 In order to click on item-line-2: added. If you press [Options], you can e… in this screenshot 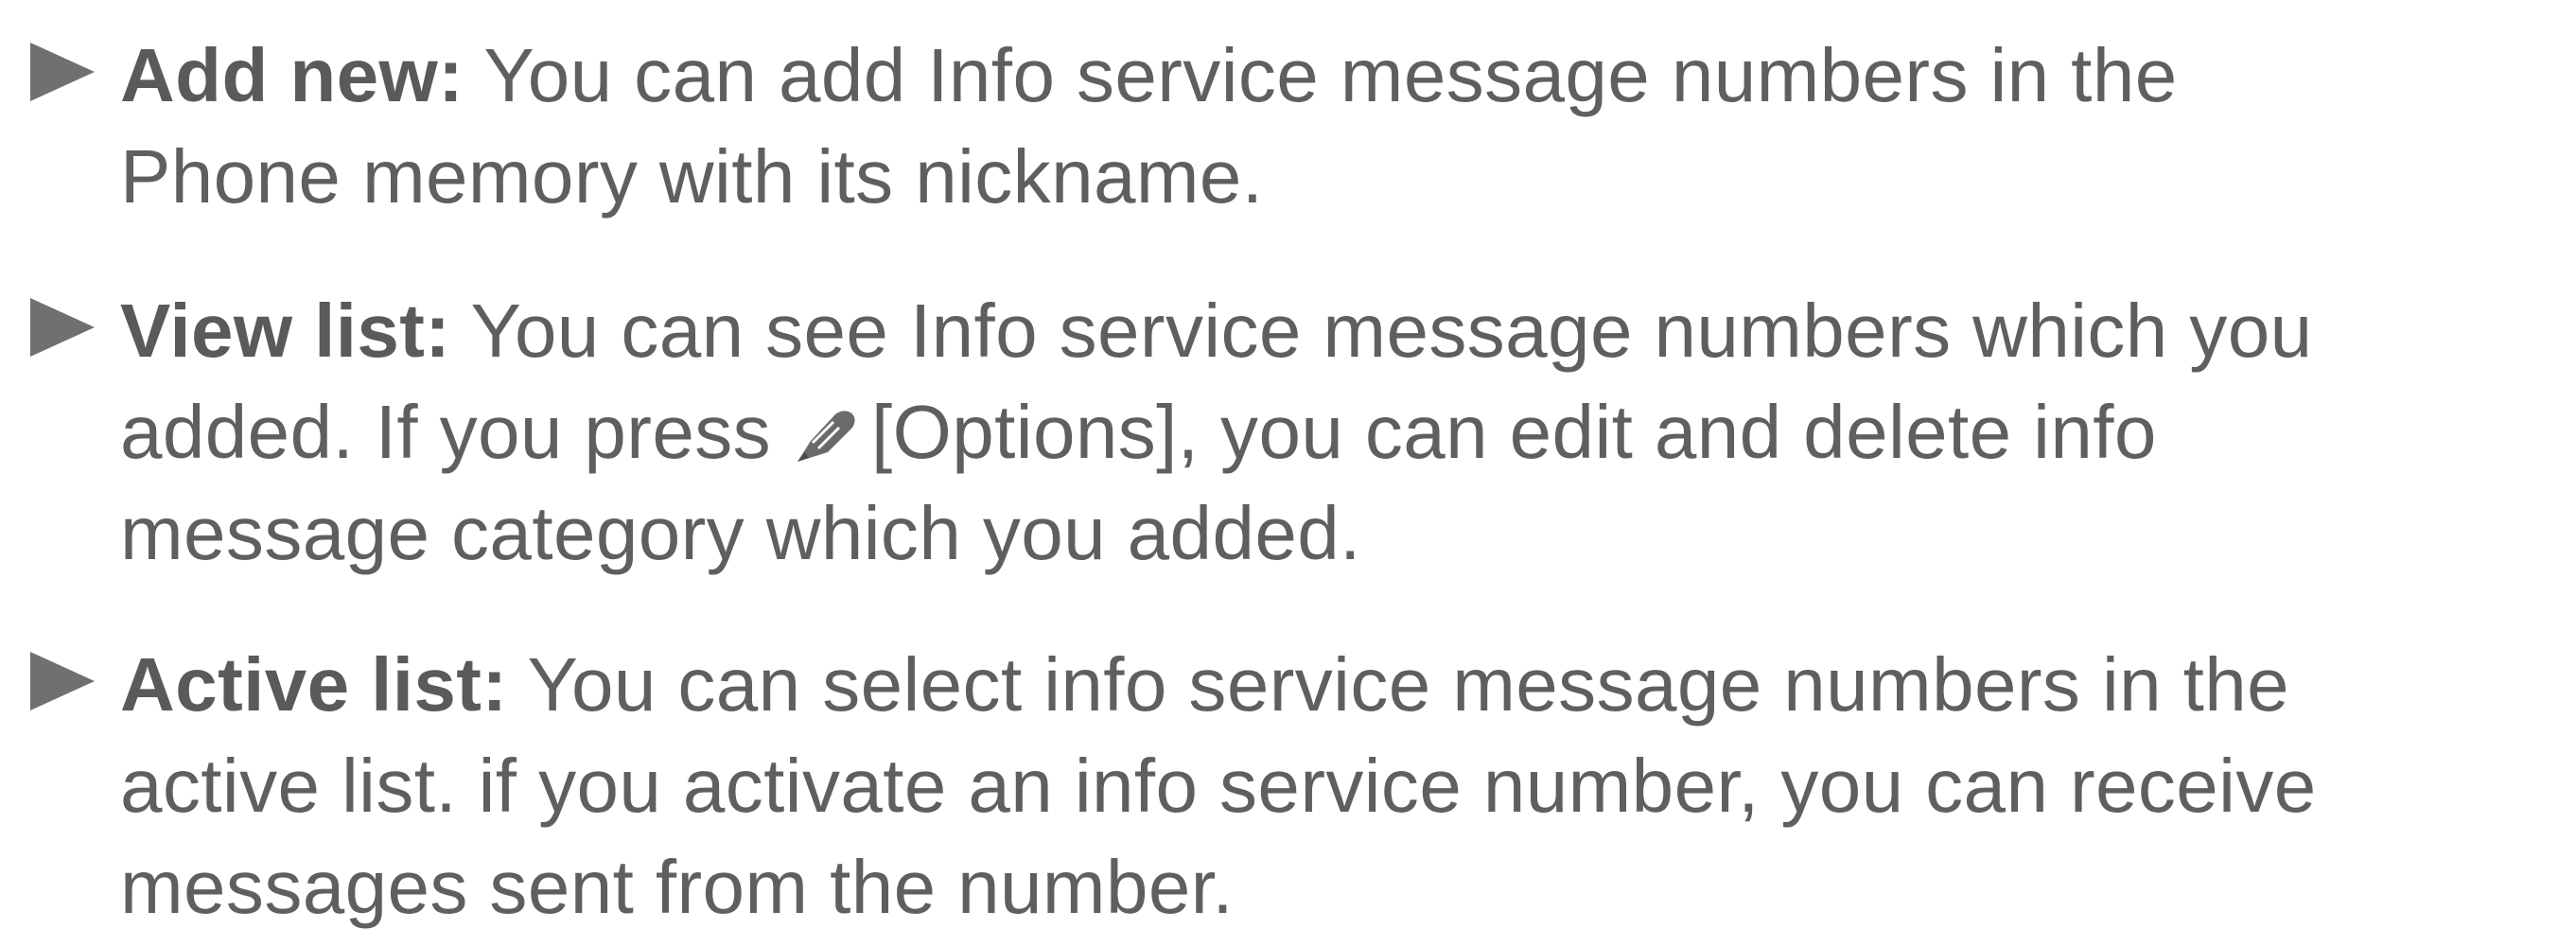, I will do `click(1138, 432)`.